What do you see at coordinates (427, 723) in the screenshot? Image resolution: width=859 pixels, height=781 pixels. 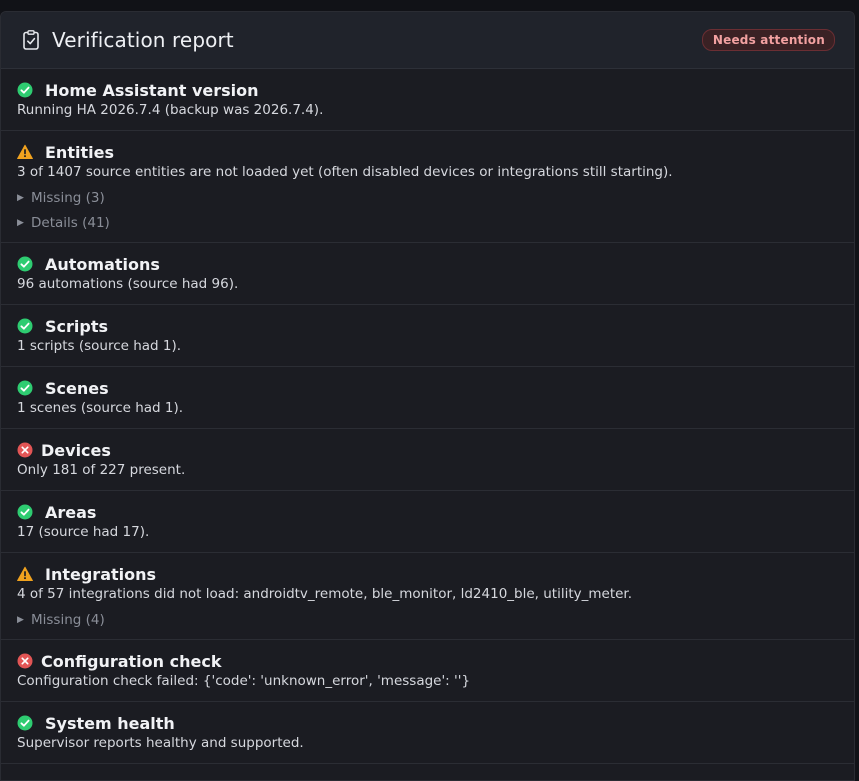 I see `section-header: System health` at bounding box center [427, 723].